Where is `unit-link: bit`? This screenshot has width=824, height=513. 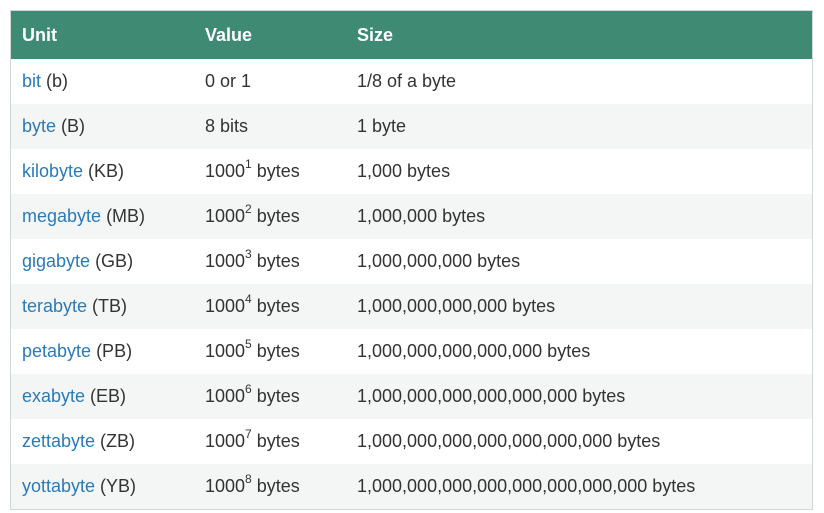 unit-link: bit is located at coordinates (31, 81).